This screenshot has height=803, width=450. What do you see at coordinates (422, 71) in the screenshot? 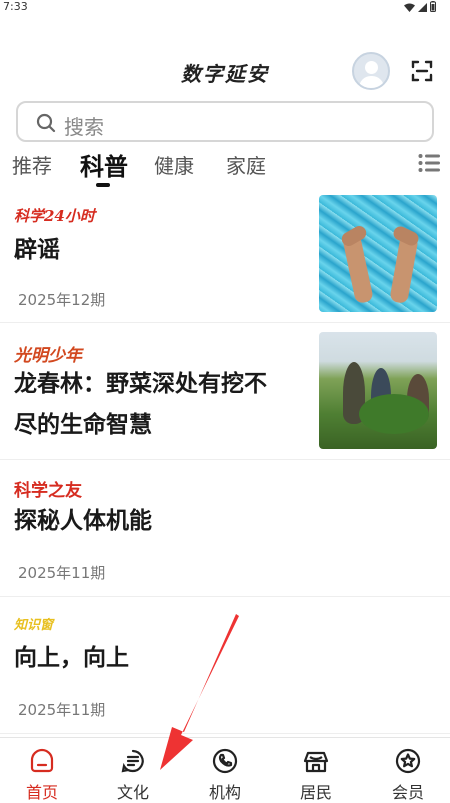
I see `scan-icon` at bounding box center [422, 71].